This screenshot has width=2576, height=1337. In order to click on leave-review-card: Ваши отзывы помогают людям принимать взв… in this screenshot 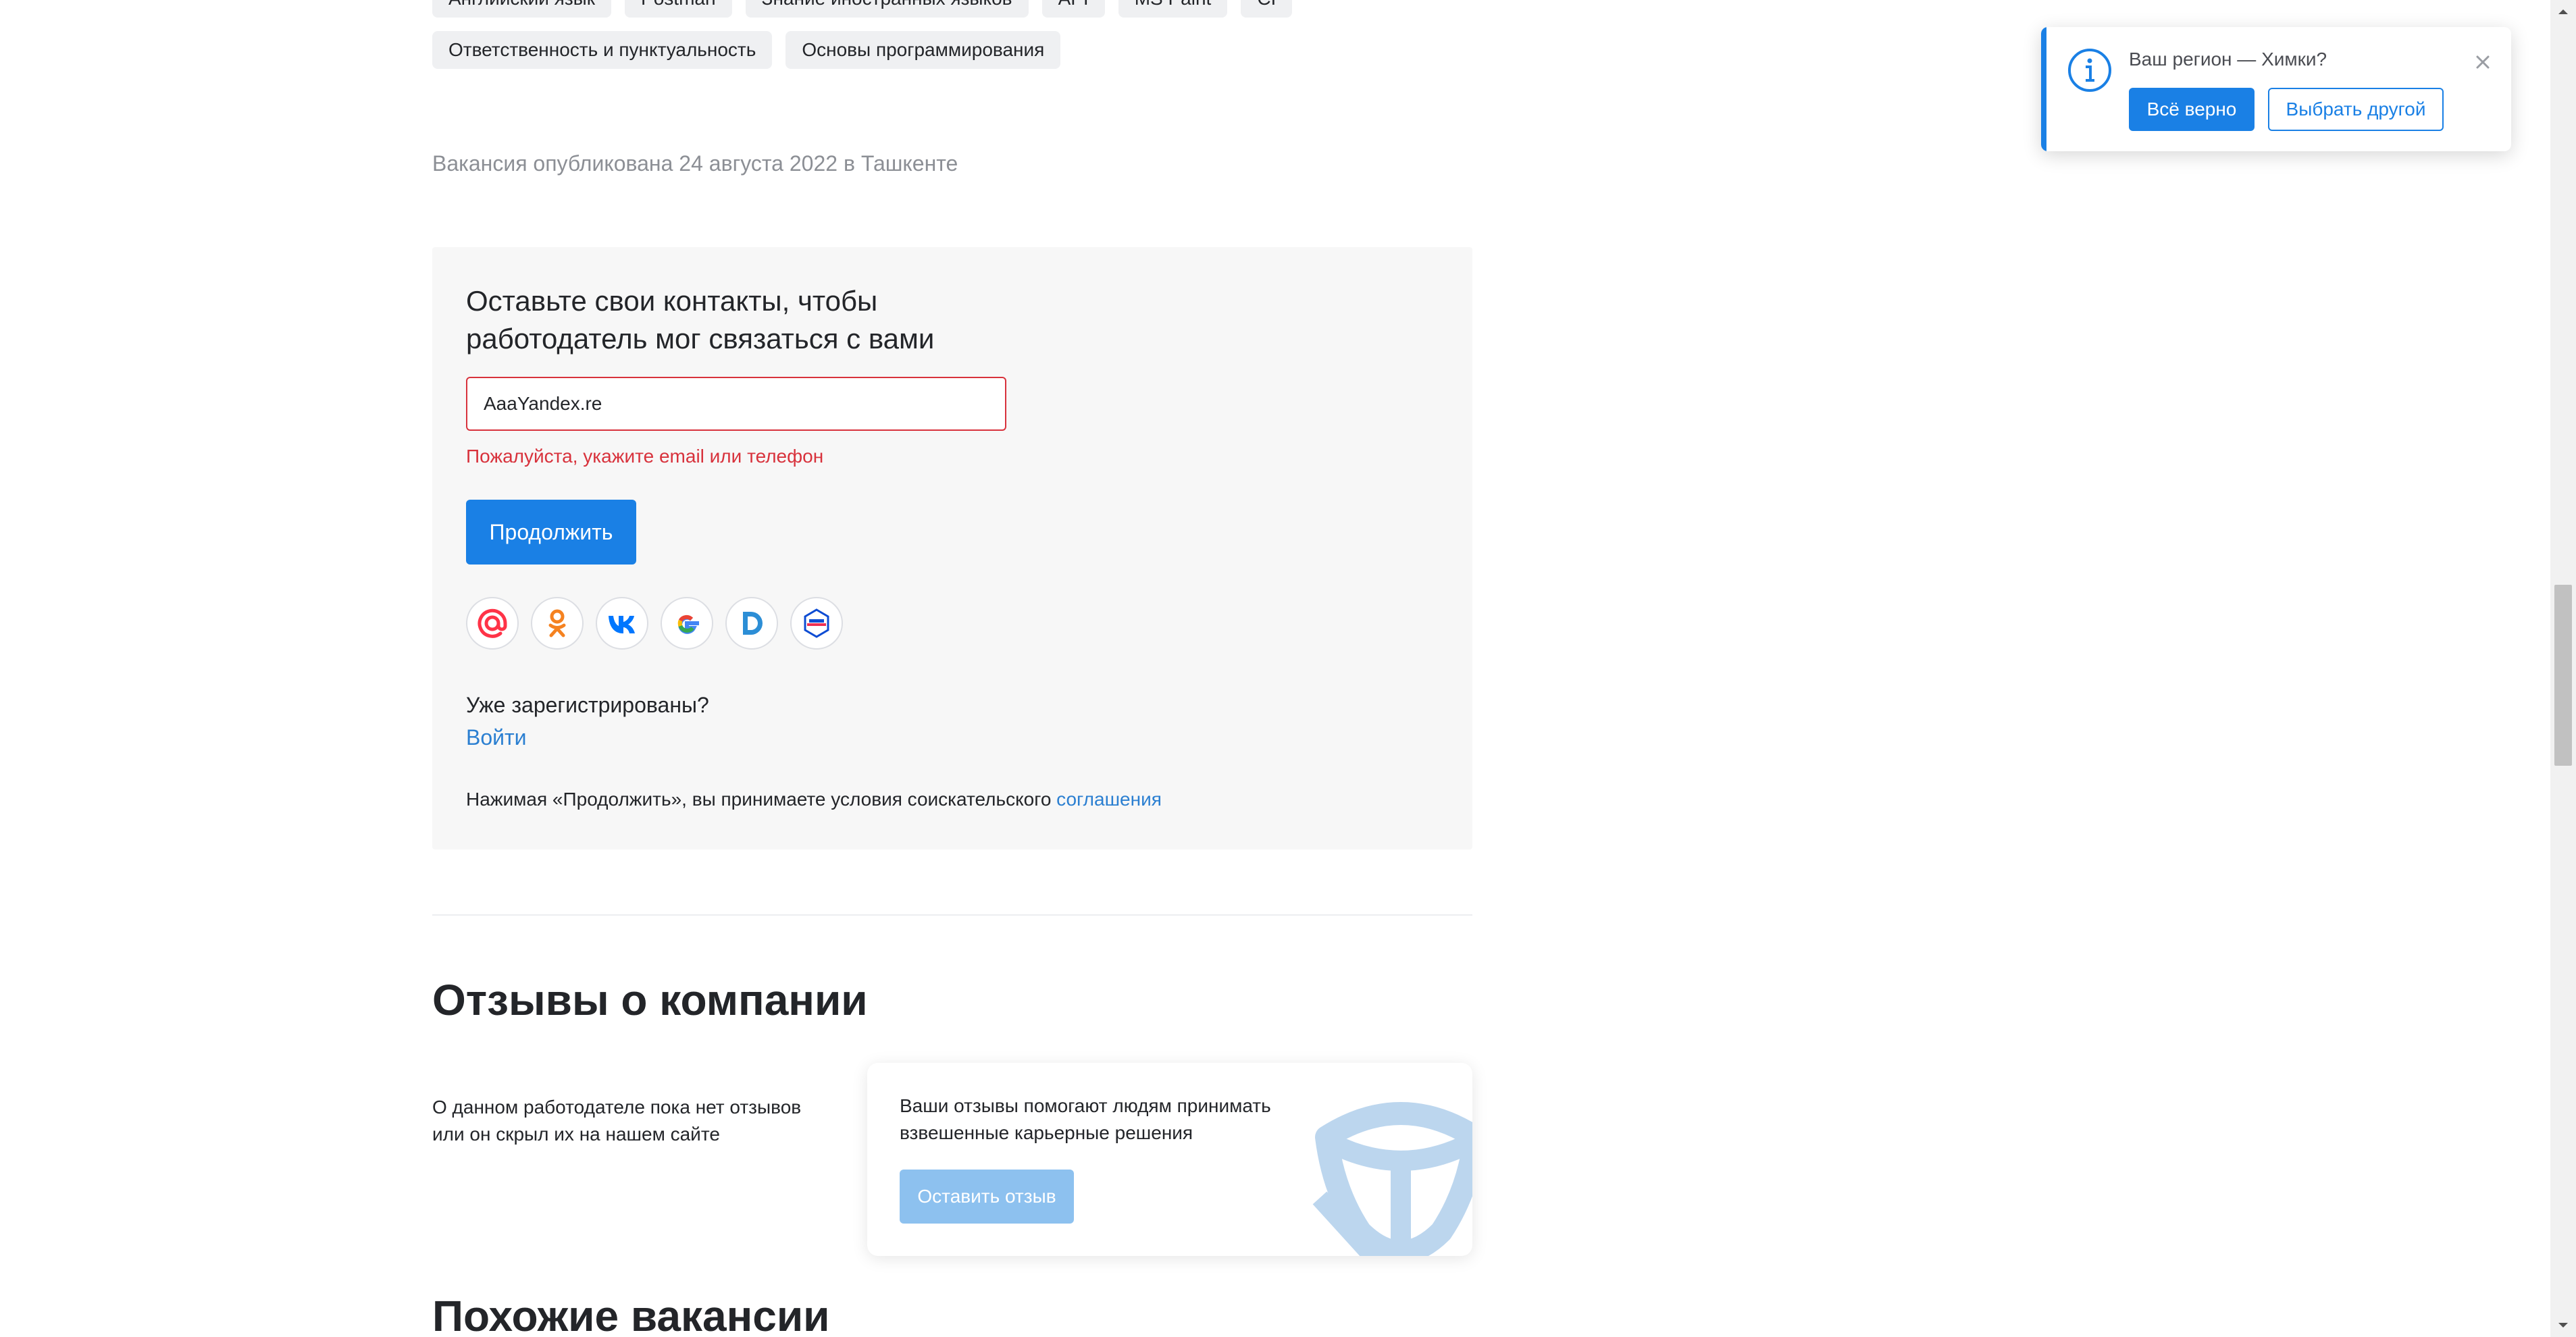, I will do `click(1169, 1159)`.